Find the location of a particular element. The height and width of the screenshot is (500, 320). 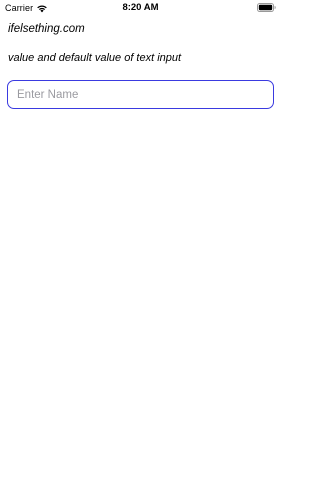

status-time: 8:20 AM is located at coordinates (140, 7).